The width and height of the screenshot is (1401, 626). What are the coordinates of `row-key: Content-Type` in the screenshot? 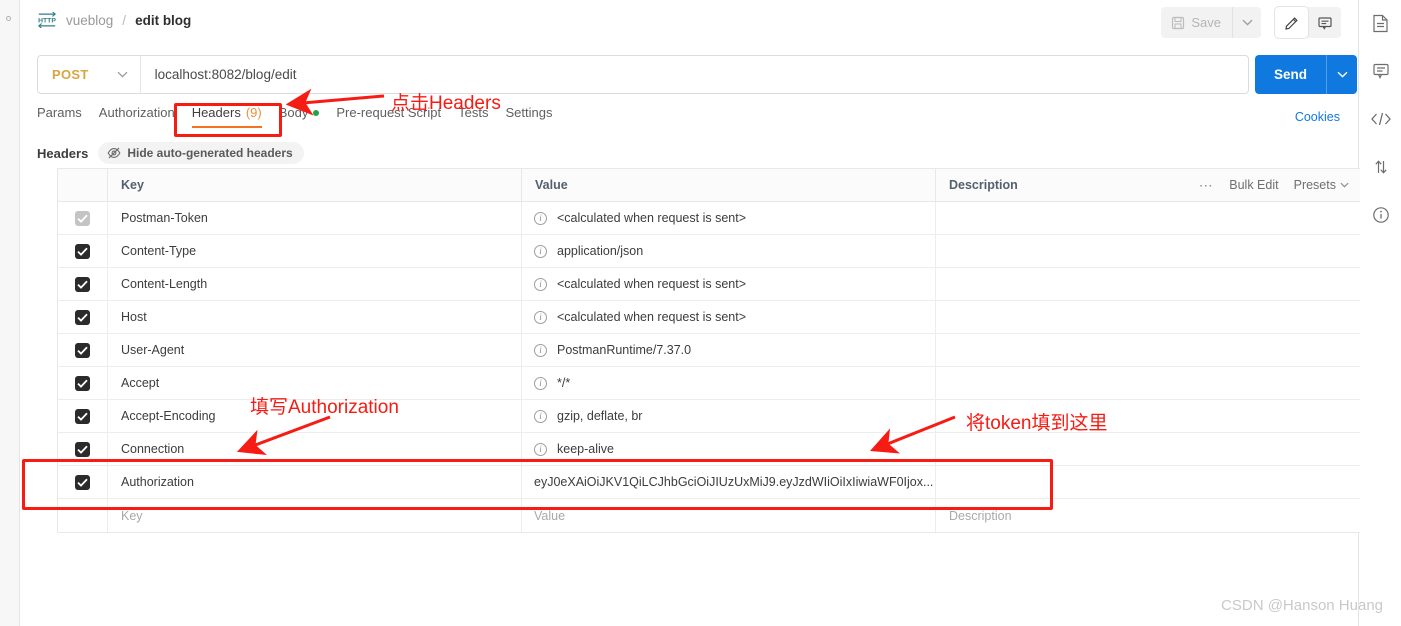 It's located at (315, 251).